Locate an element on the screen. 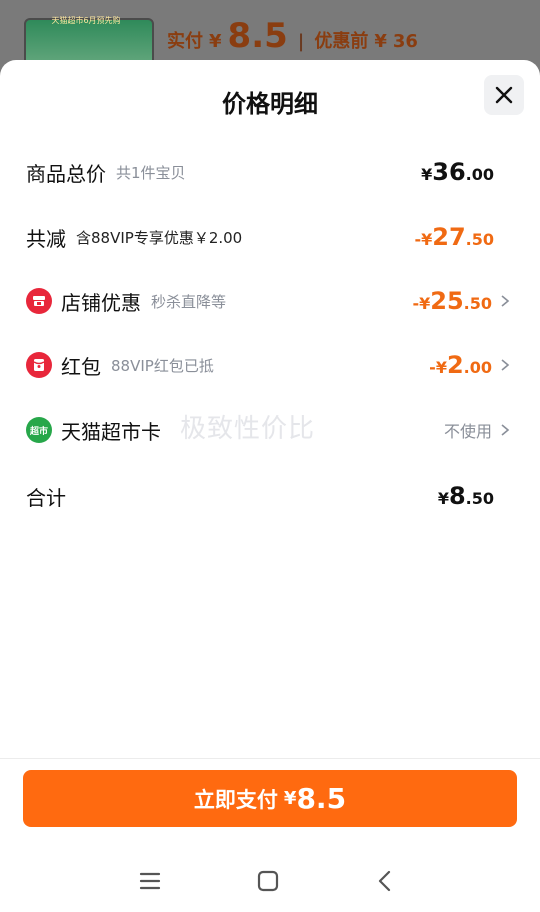 The image size is (540, 912). row-sub: 含88VIP专享优惠￥2.00 is located at coordinates (159, 237).